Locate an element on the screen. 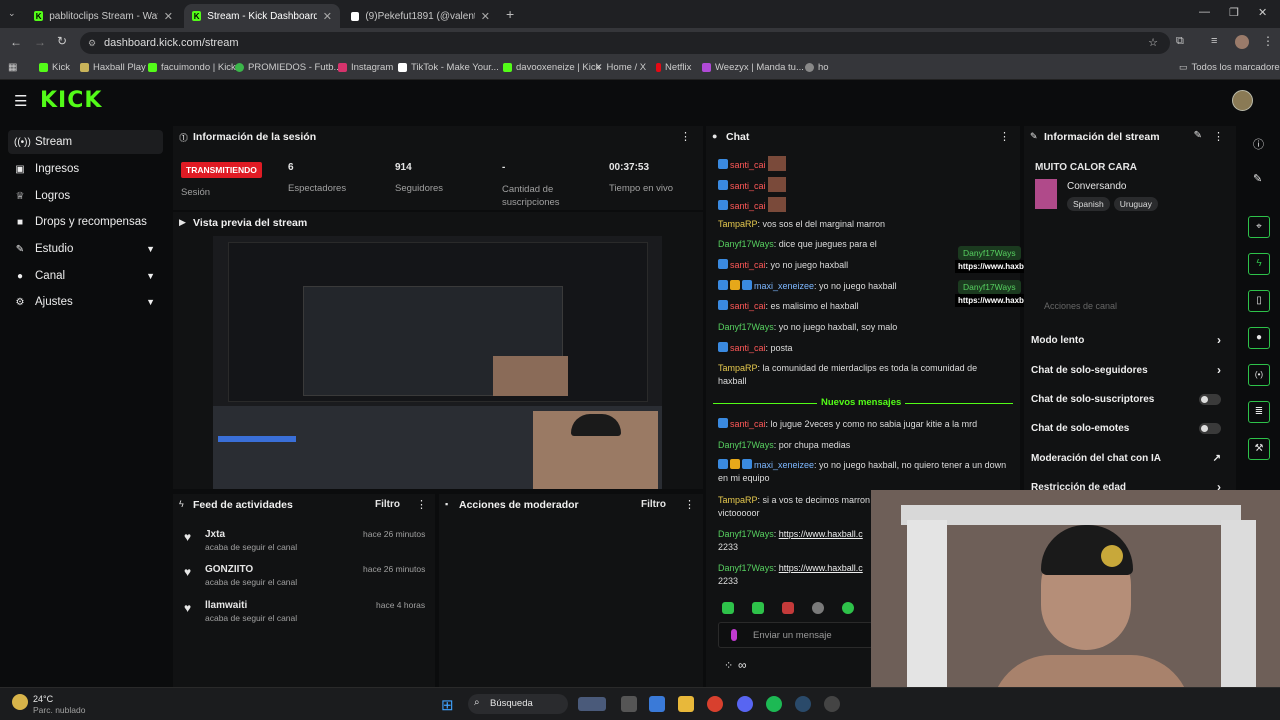  setting-emotes-only: Chat de solo-emotes is located at coordinates (1131, 428).